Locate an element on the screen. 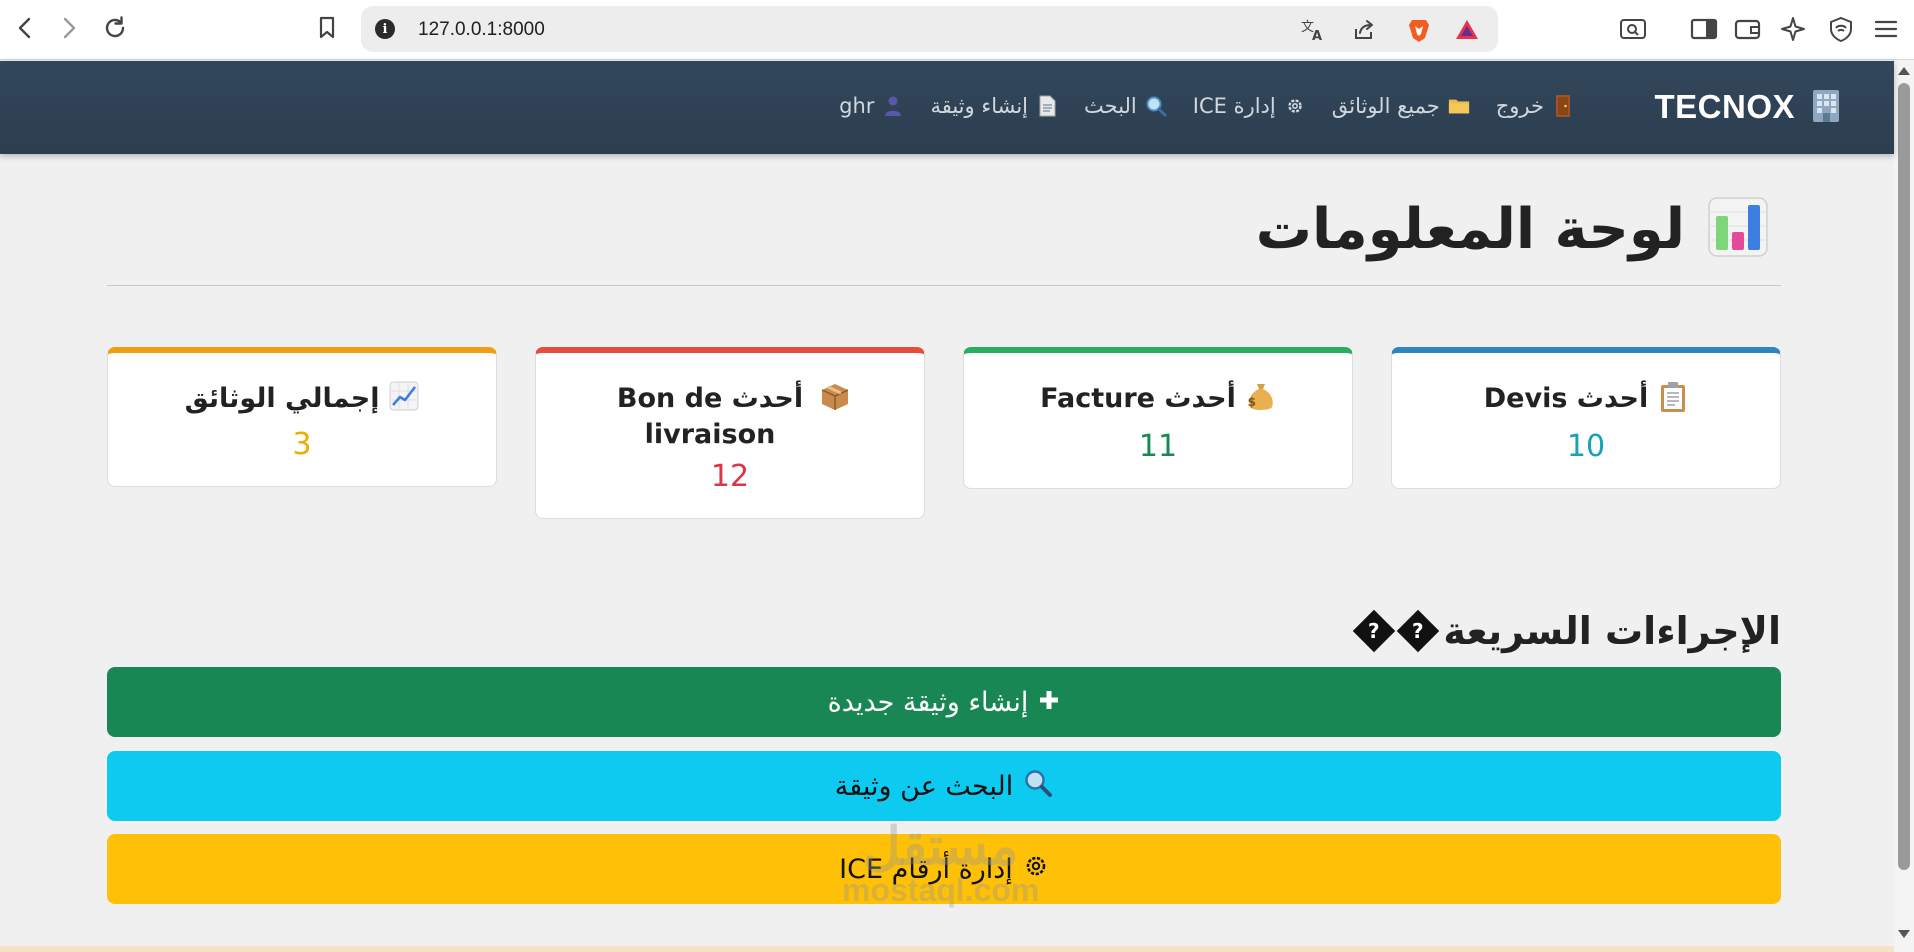  search-document-button: البحث عن وثيقة is located at coordinates (944, 786).